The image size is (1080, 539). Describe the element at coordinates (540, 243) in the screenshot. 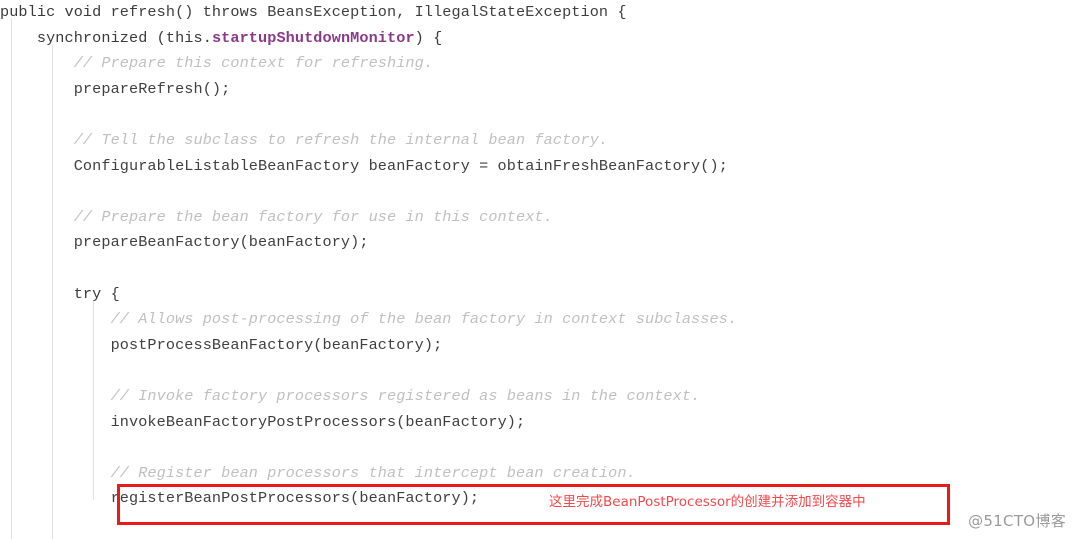

I see `code-line: prepareBeanFactory(beanFactory);` at that location.